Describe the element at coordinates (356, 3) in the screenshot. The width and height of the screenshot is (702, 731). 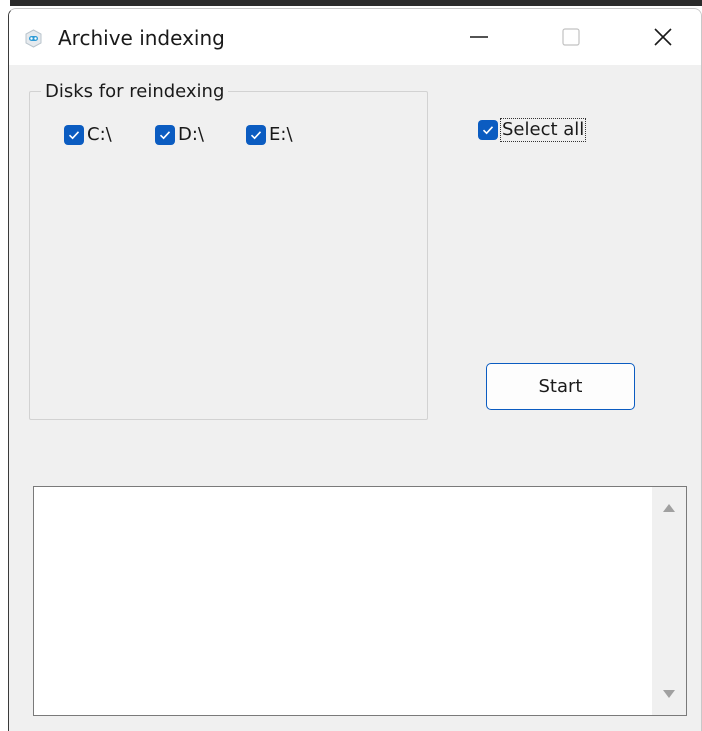
I see `background-strip` at that location.